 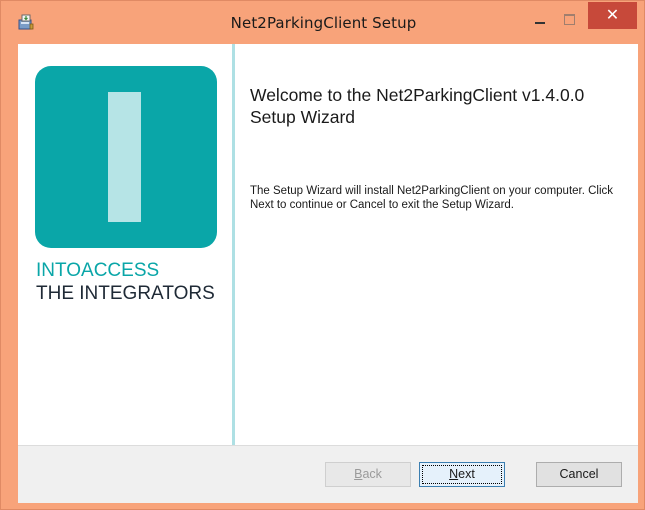 I want to click on button-bar: Back Next Cancel, so click(x=328, y=474).